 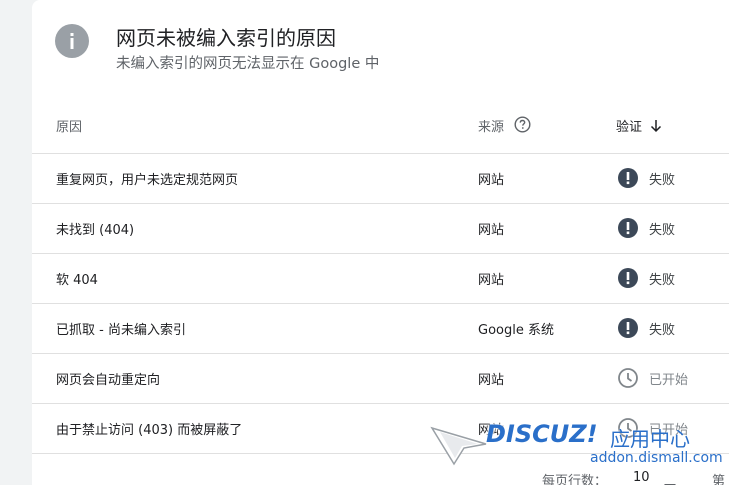 I want to click on clock-icon, so click(x=628, y=378).